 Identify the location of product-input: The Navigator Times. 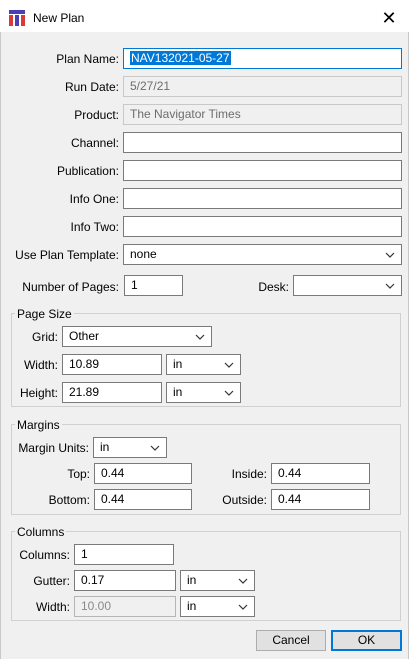
(262, 114).